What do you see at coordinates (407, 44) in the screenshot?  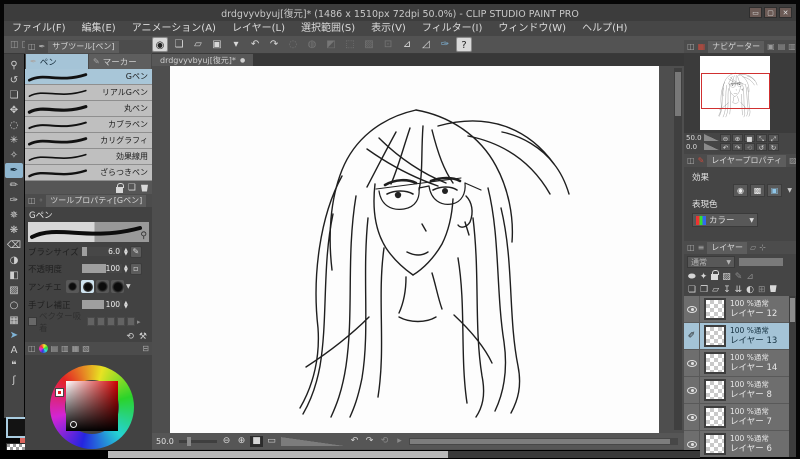 I see `snap-to-ruler-button: ⊿` at bounding box center [407, 44].